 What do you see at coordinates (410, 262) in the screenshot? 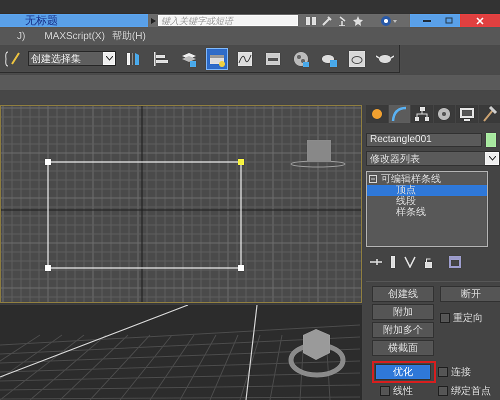
I see `fork-icon` at bounding box center [410, 262].